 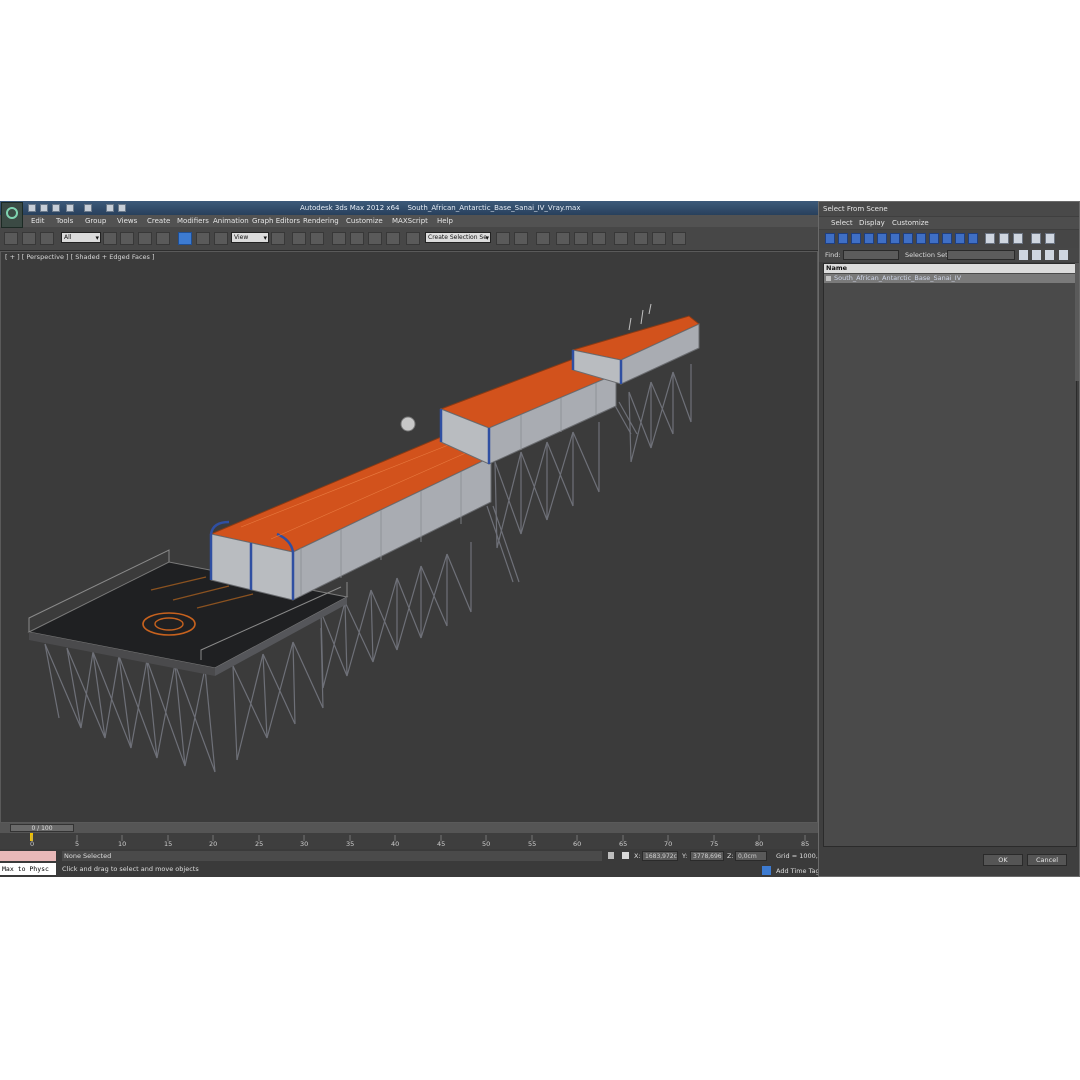 What do you see at coordinates (122, 844) in the screenshot?
I see `tick-label: 10` at bounding box center [122, 844].